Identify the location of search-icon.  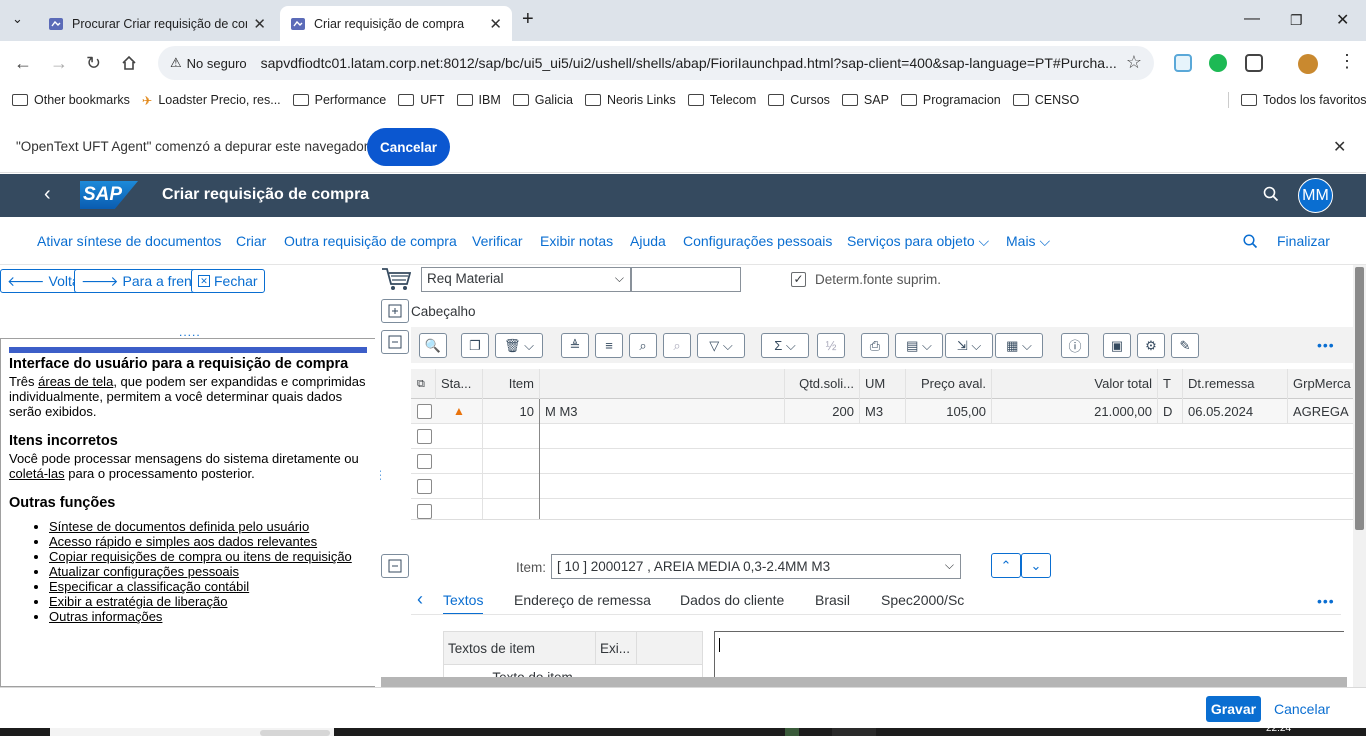
(1271, 195).